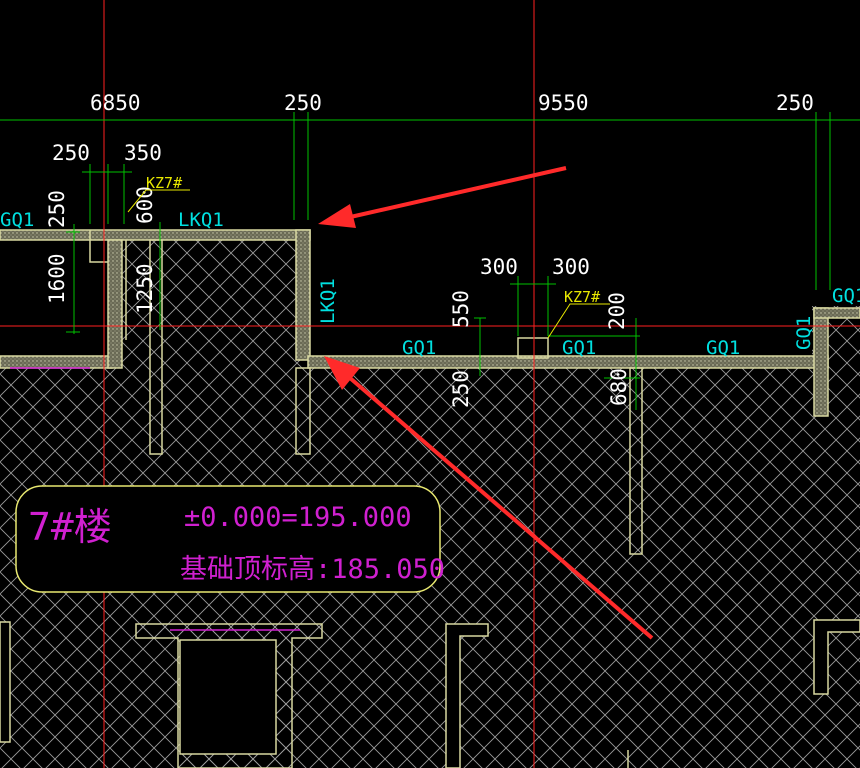 This screenshot has width=860, height=768. Describe the element at coordinates (230, 539) in the screenshot. I see `info-box: 7#楼 ±0.000=195.000 基础顶标高:185.050` at that location.